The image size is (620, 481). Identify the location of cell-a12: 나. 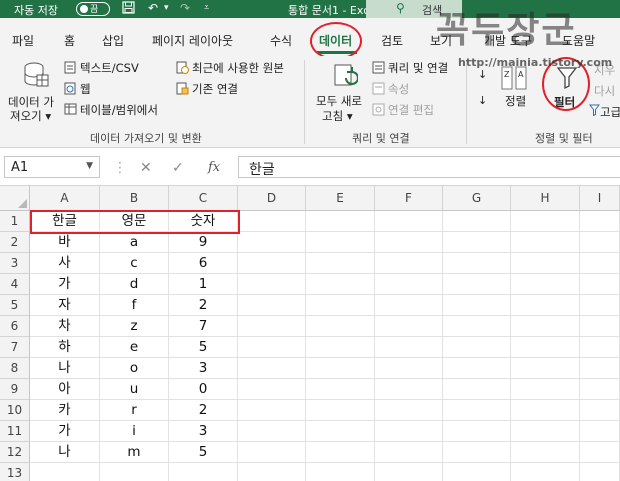
(65, 452).